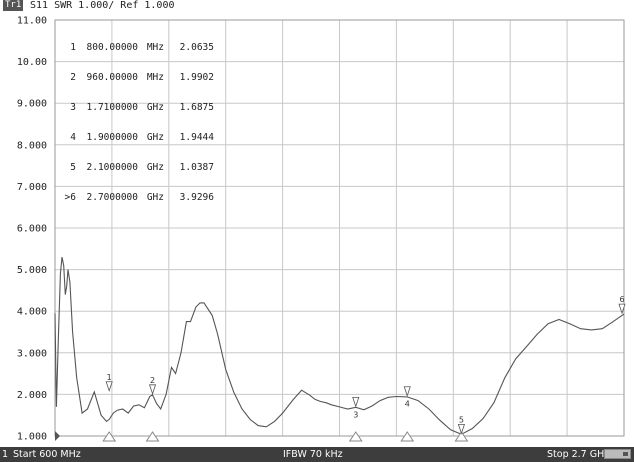  I want to click on ifbw-setting: IFBW 70 kHz, so click(313, 454).